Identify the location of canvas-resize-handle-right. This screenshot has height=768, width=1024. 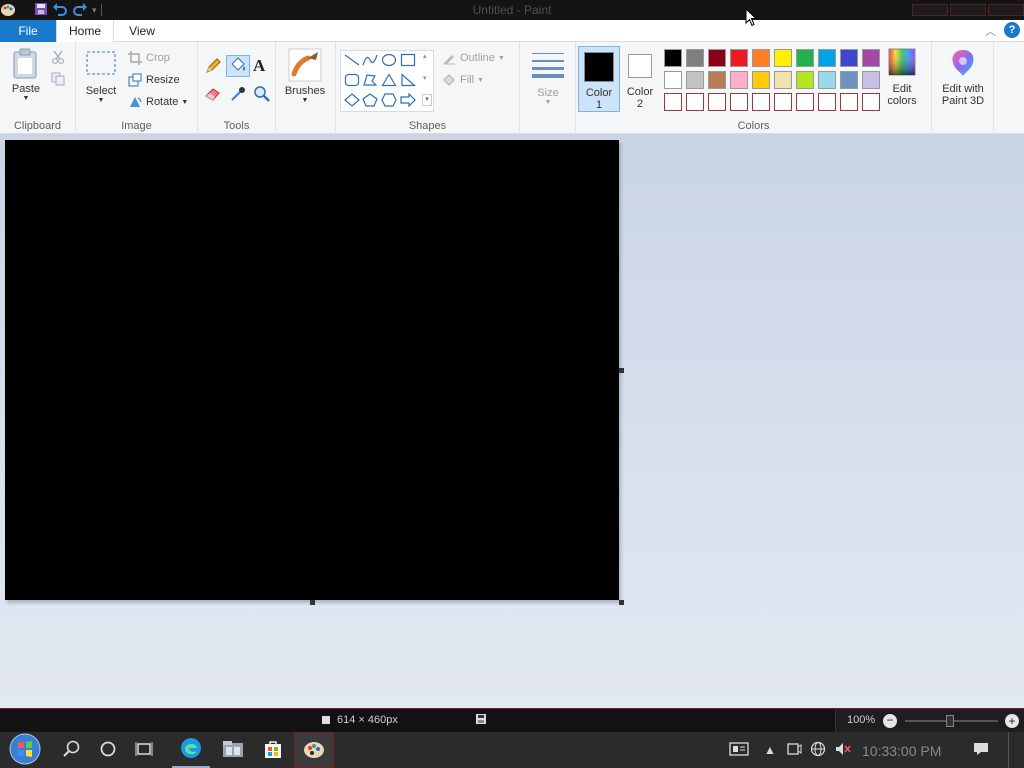
(621, 370).